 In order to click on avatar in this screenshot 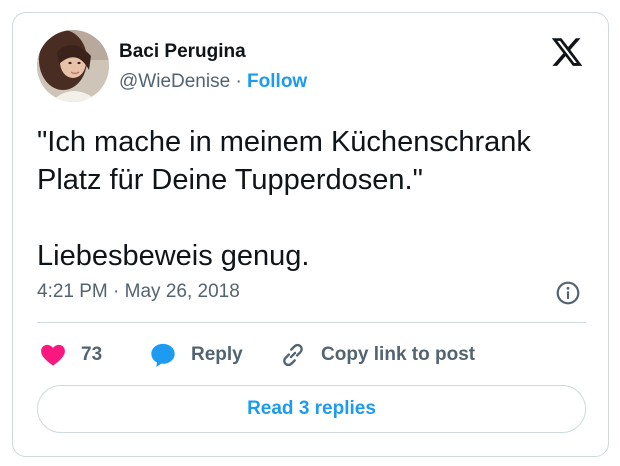, I will do `click(73, 66)`.